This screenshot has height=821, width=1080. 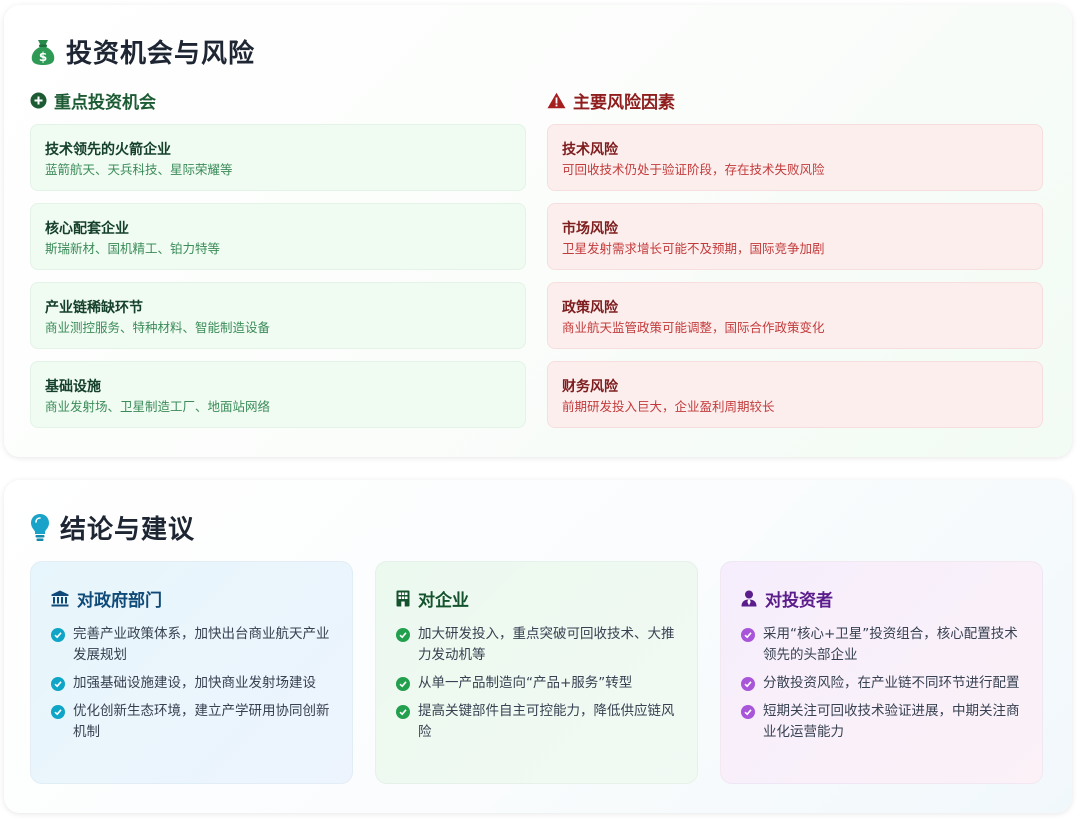 I want to click on invest-section-title: $ 投资机会与风险, so click(x=142, y=51).